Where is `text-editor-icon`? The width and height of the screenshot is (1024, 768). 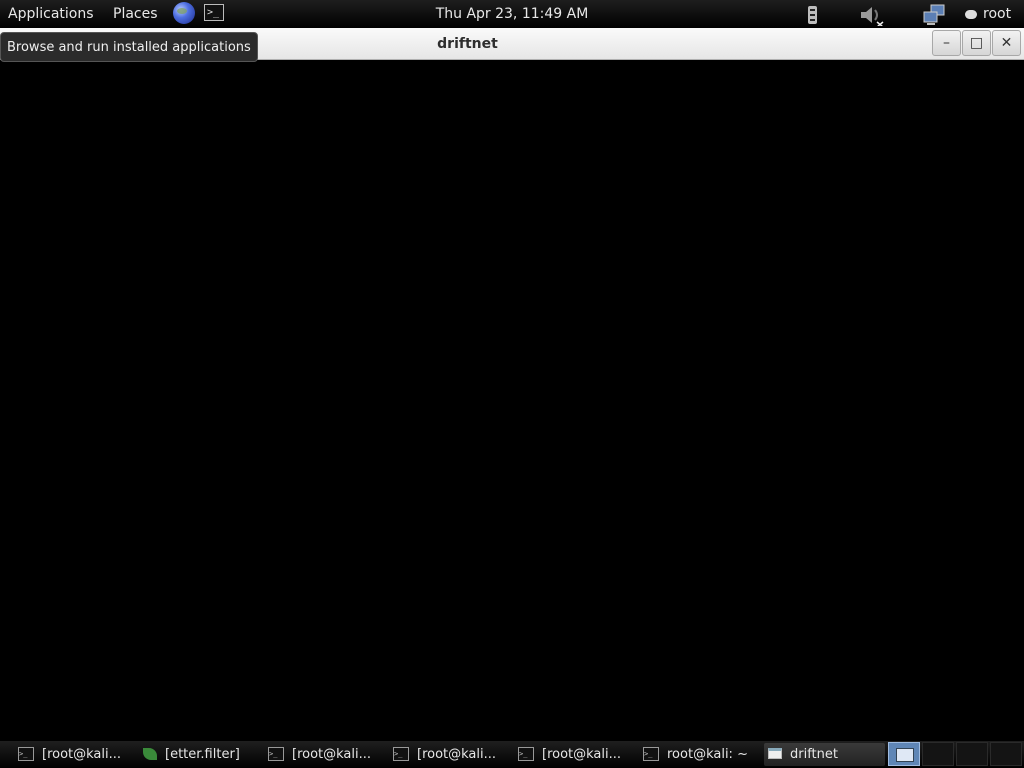
text-editor-icon is located at coordinates (150, 753).